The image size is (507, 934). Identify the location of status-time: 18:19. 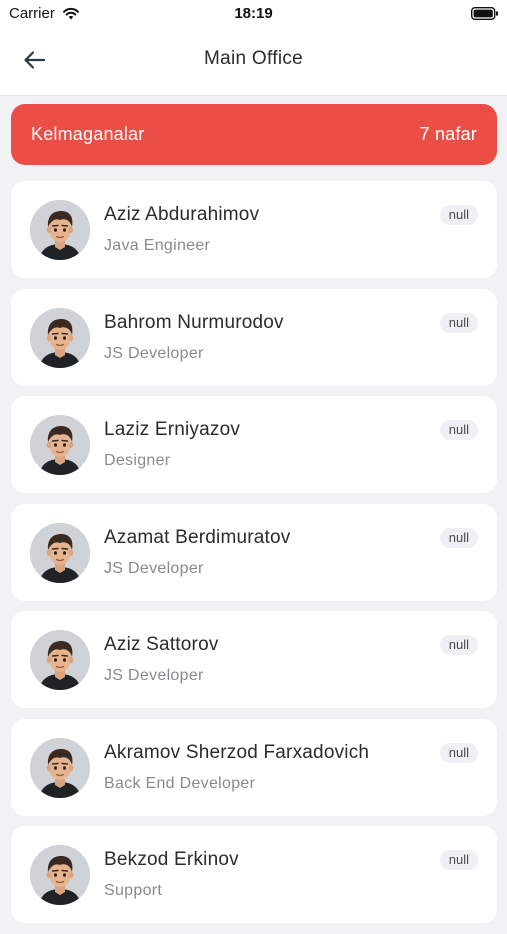
(253, 13).